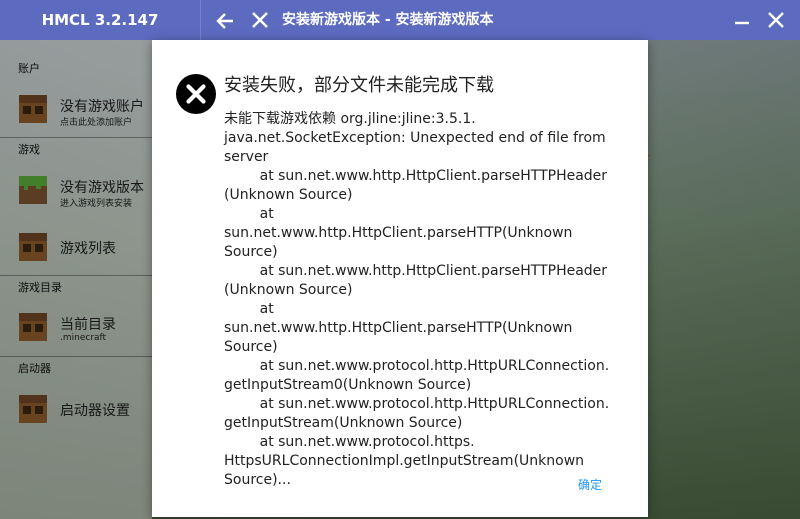 Image resolution: width=800 pixels, height=519 pixels. What do you see at coordinates (200, 20) in the screenshot?
I see `title-divider` at bounding box center [200, 20].